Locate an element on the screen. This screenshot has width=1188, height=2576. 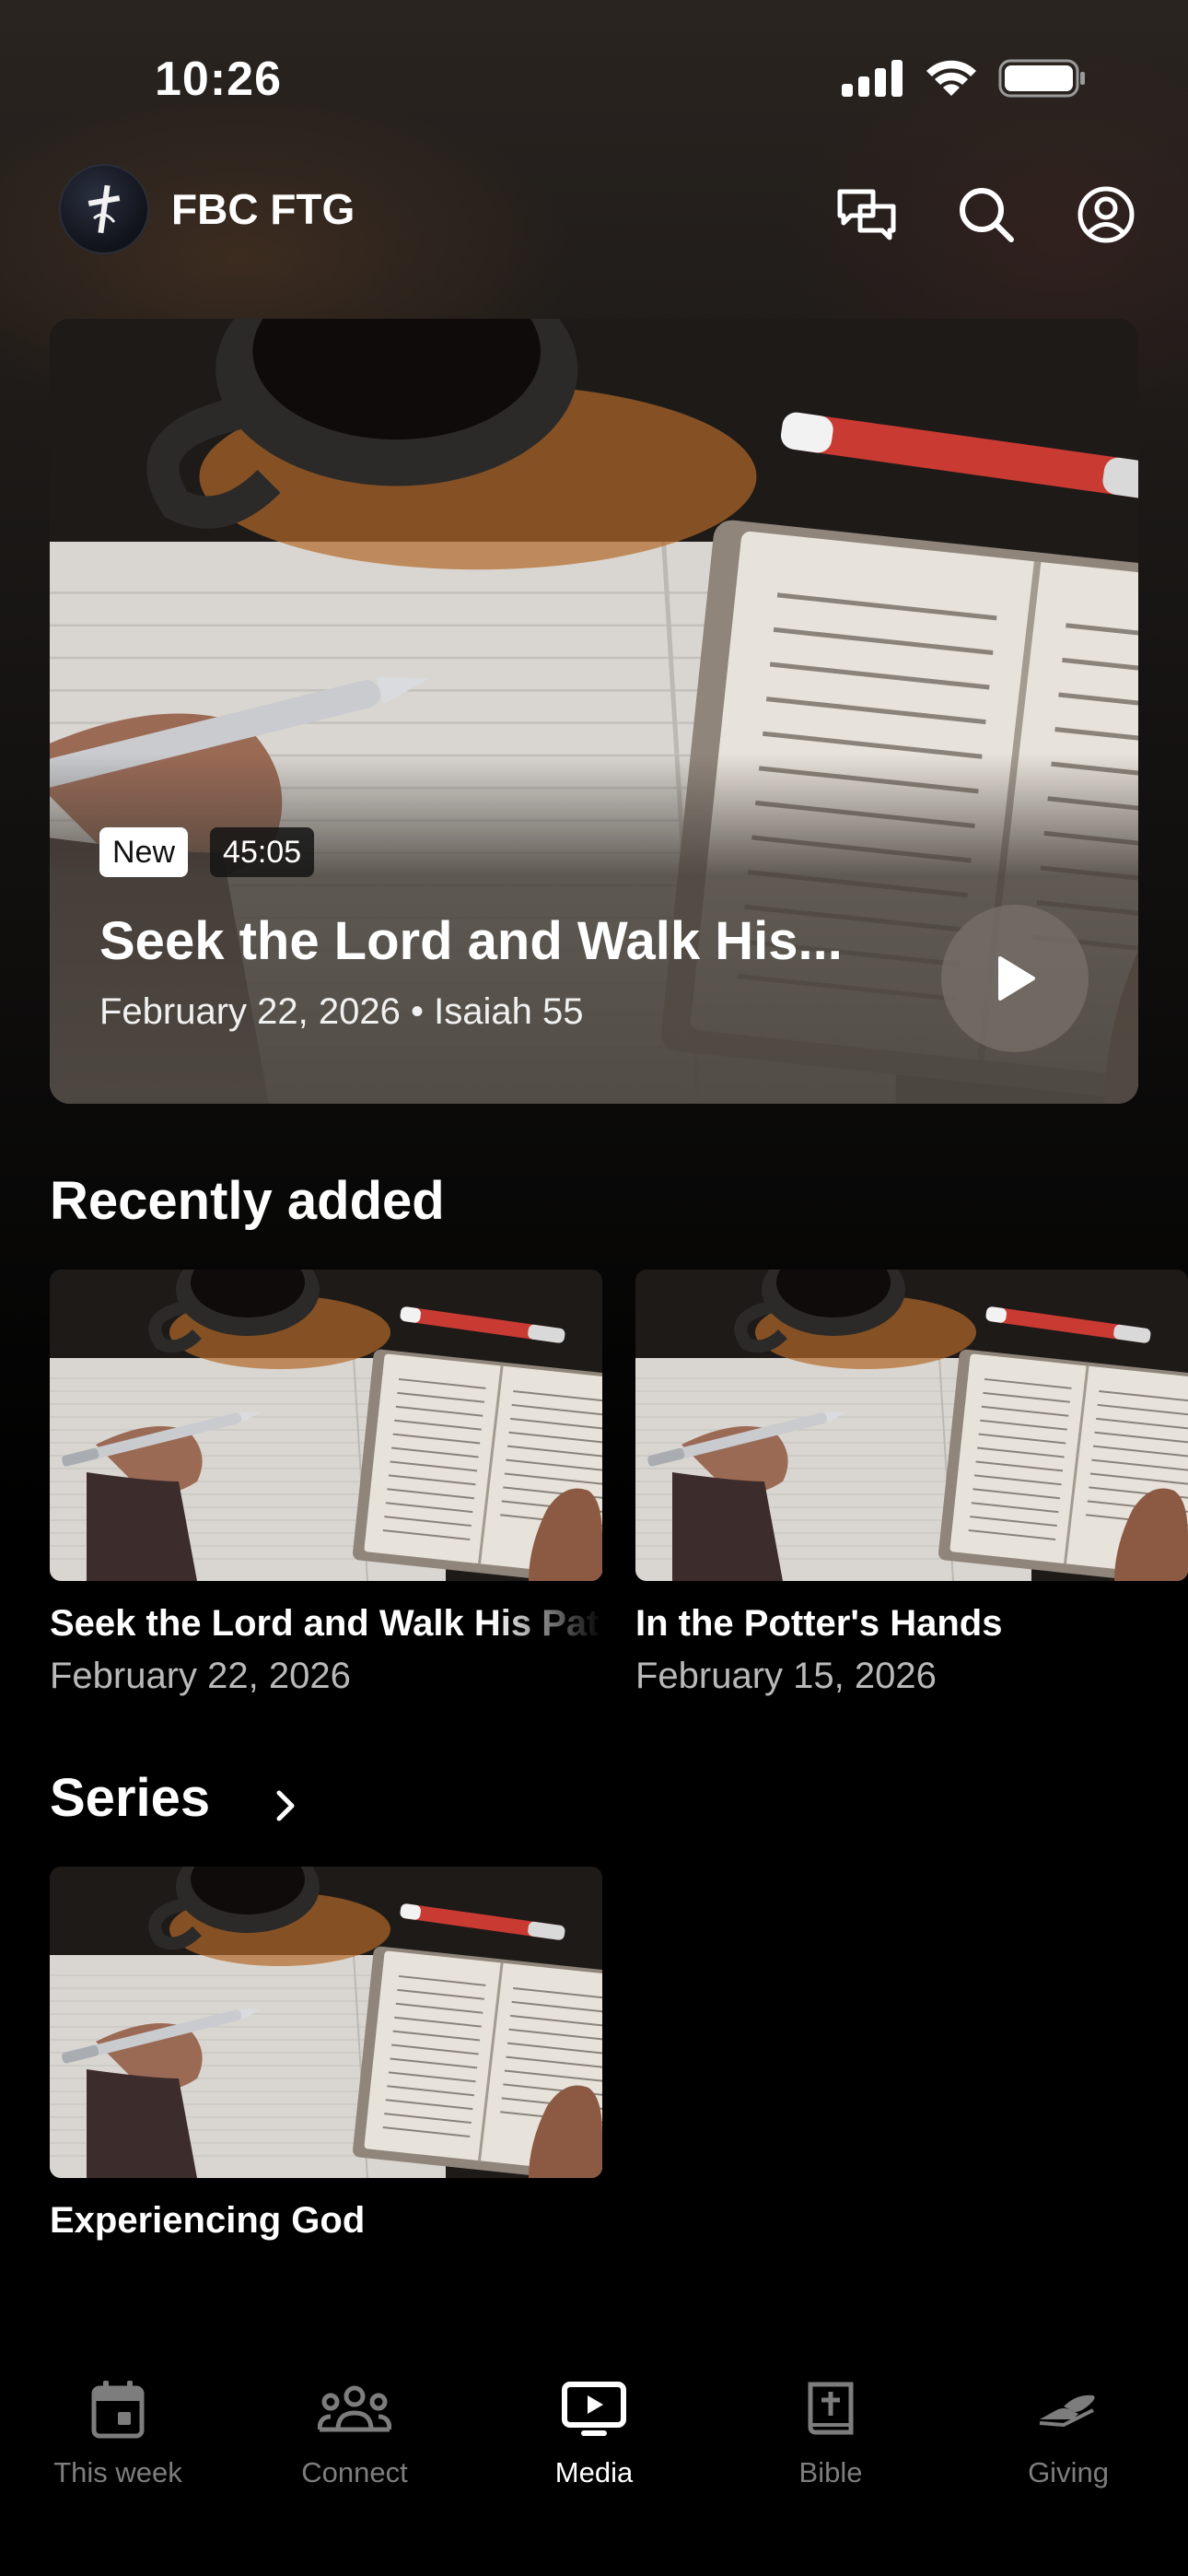
recently-added-card: In the Potter's Hands February 15, 2026 is located at coordinates (911, 1483).